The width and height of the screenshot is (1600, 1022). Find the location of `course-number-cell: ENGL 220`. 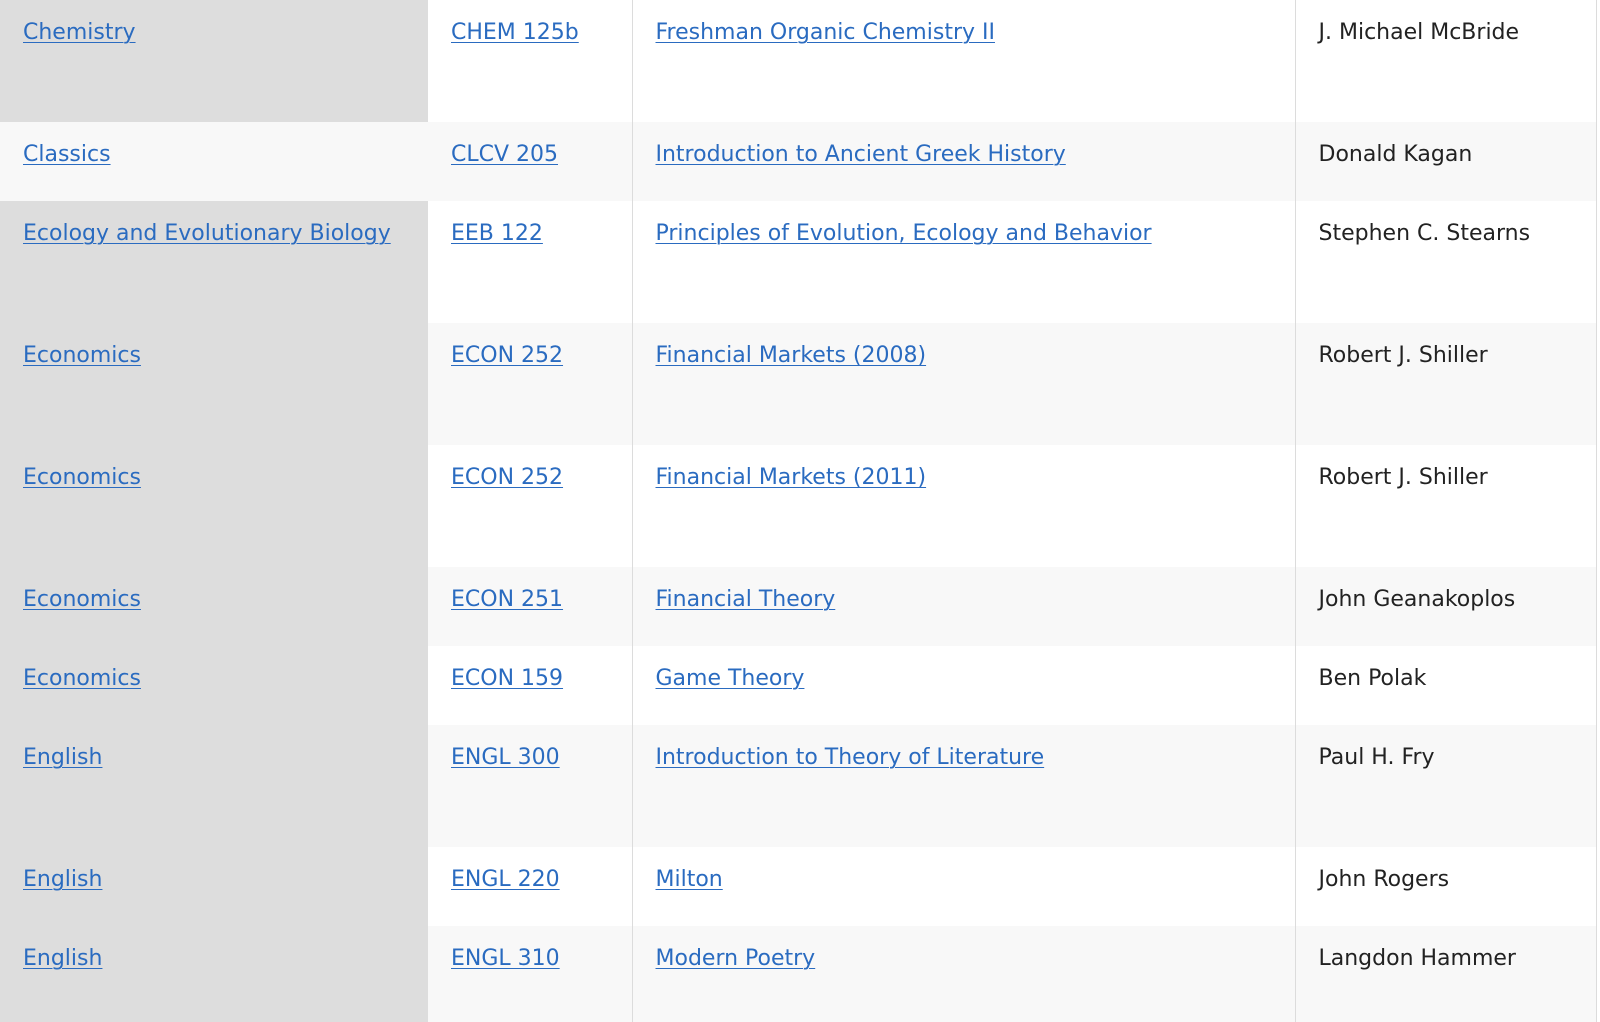

course-number-cell: ENGL 220 is located at coordinates (530, 886).